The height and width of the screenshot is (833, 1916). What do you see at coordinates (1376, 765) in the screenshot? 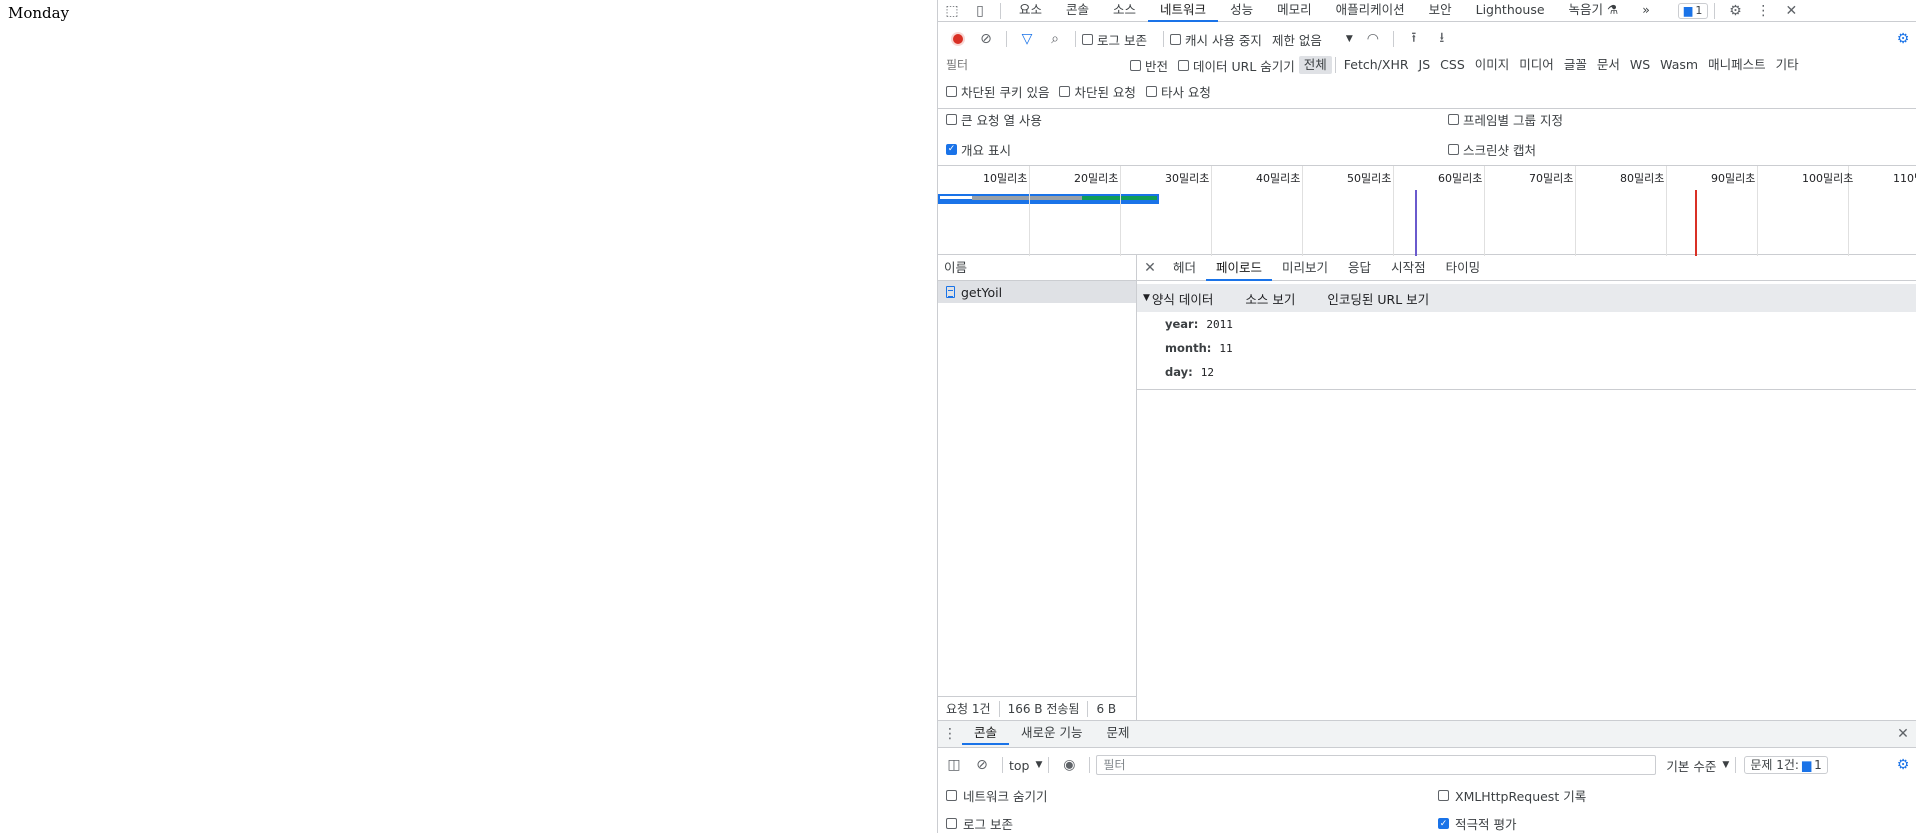
I see `console-filter-input: 필터` at bounding box center [1376, 765].